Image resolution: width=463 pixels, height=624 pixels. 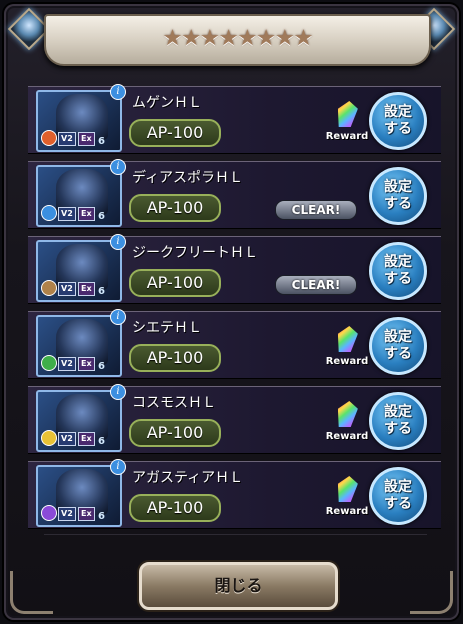 I want to click on earth-icon, so click(x=49, y=288).